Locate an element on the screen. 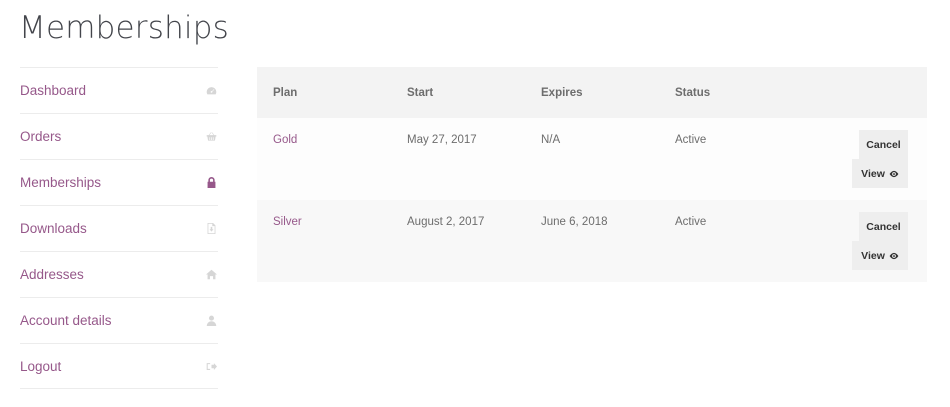  table-header-row: Plan Start Expires Status is located at coordinates (592, 92).